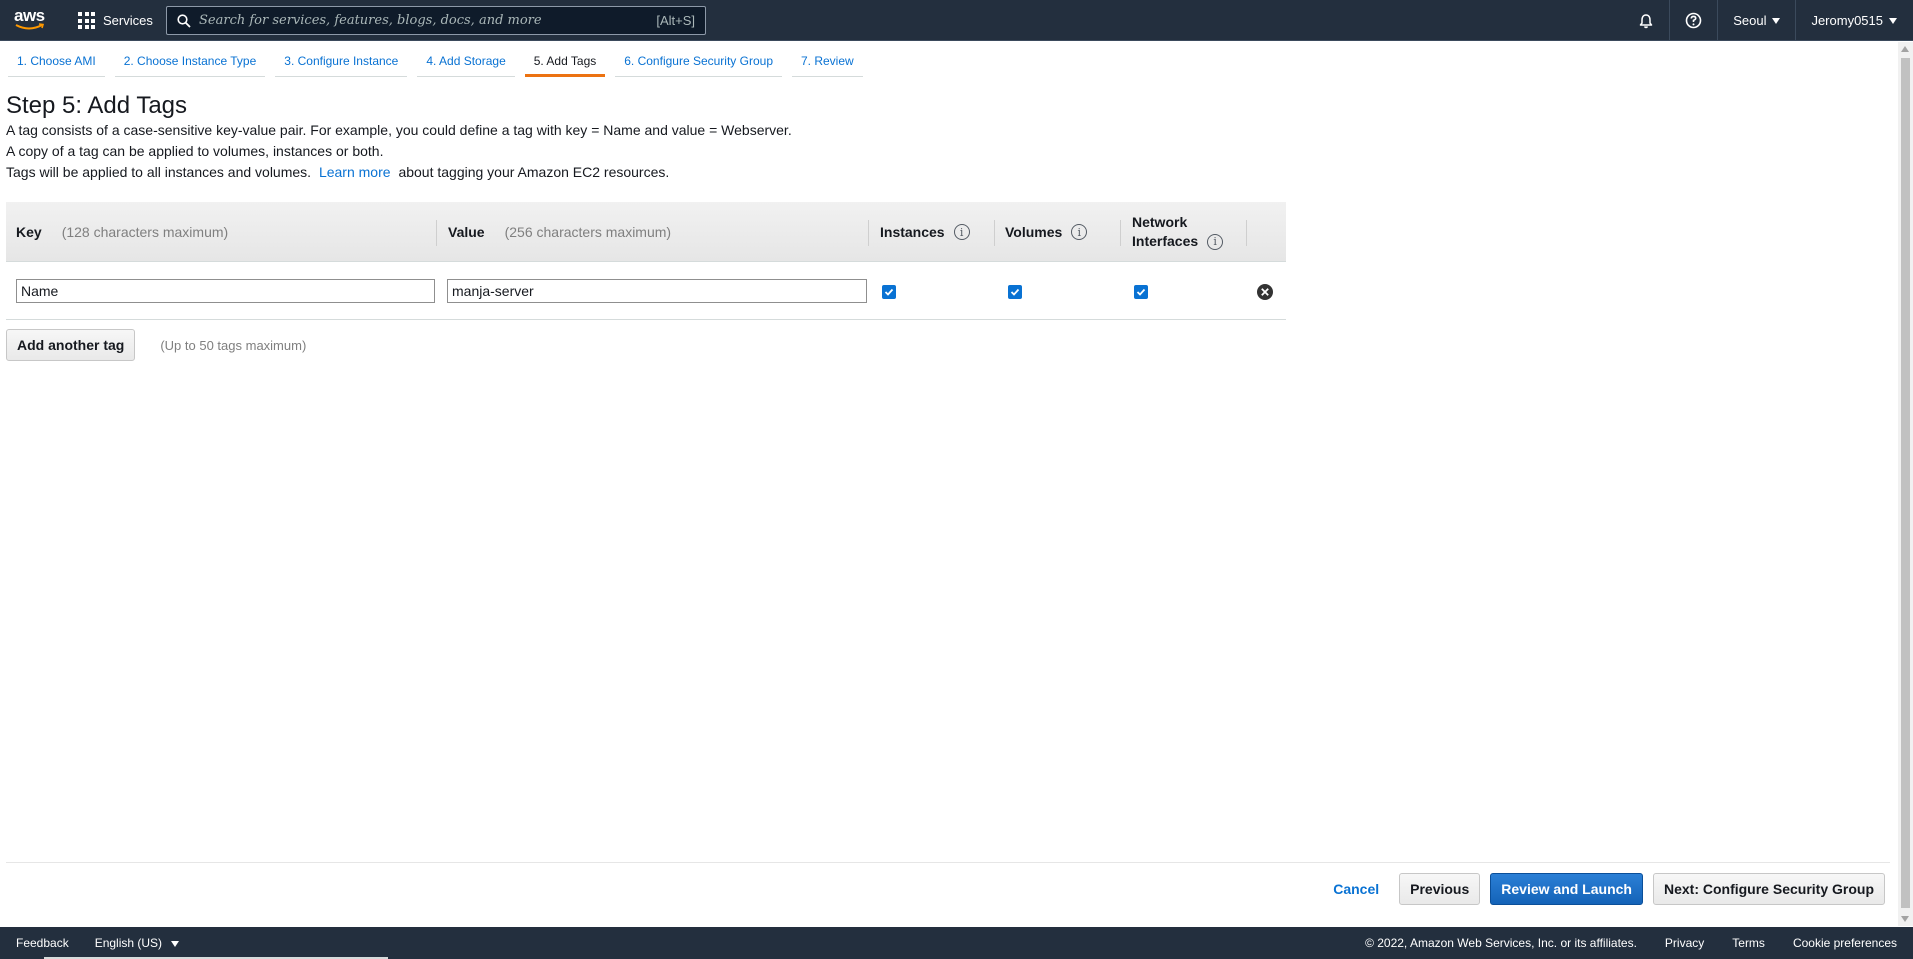 This screenshot has height=959, width=1913. I want to click on description-line-3-post: about tagging your Amazon EC2 resources., so click(534, 172).